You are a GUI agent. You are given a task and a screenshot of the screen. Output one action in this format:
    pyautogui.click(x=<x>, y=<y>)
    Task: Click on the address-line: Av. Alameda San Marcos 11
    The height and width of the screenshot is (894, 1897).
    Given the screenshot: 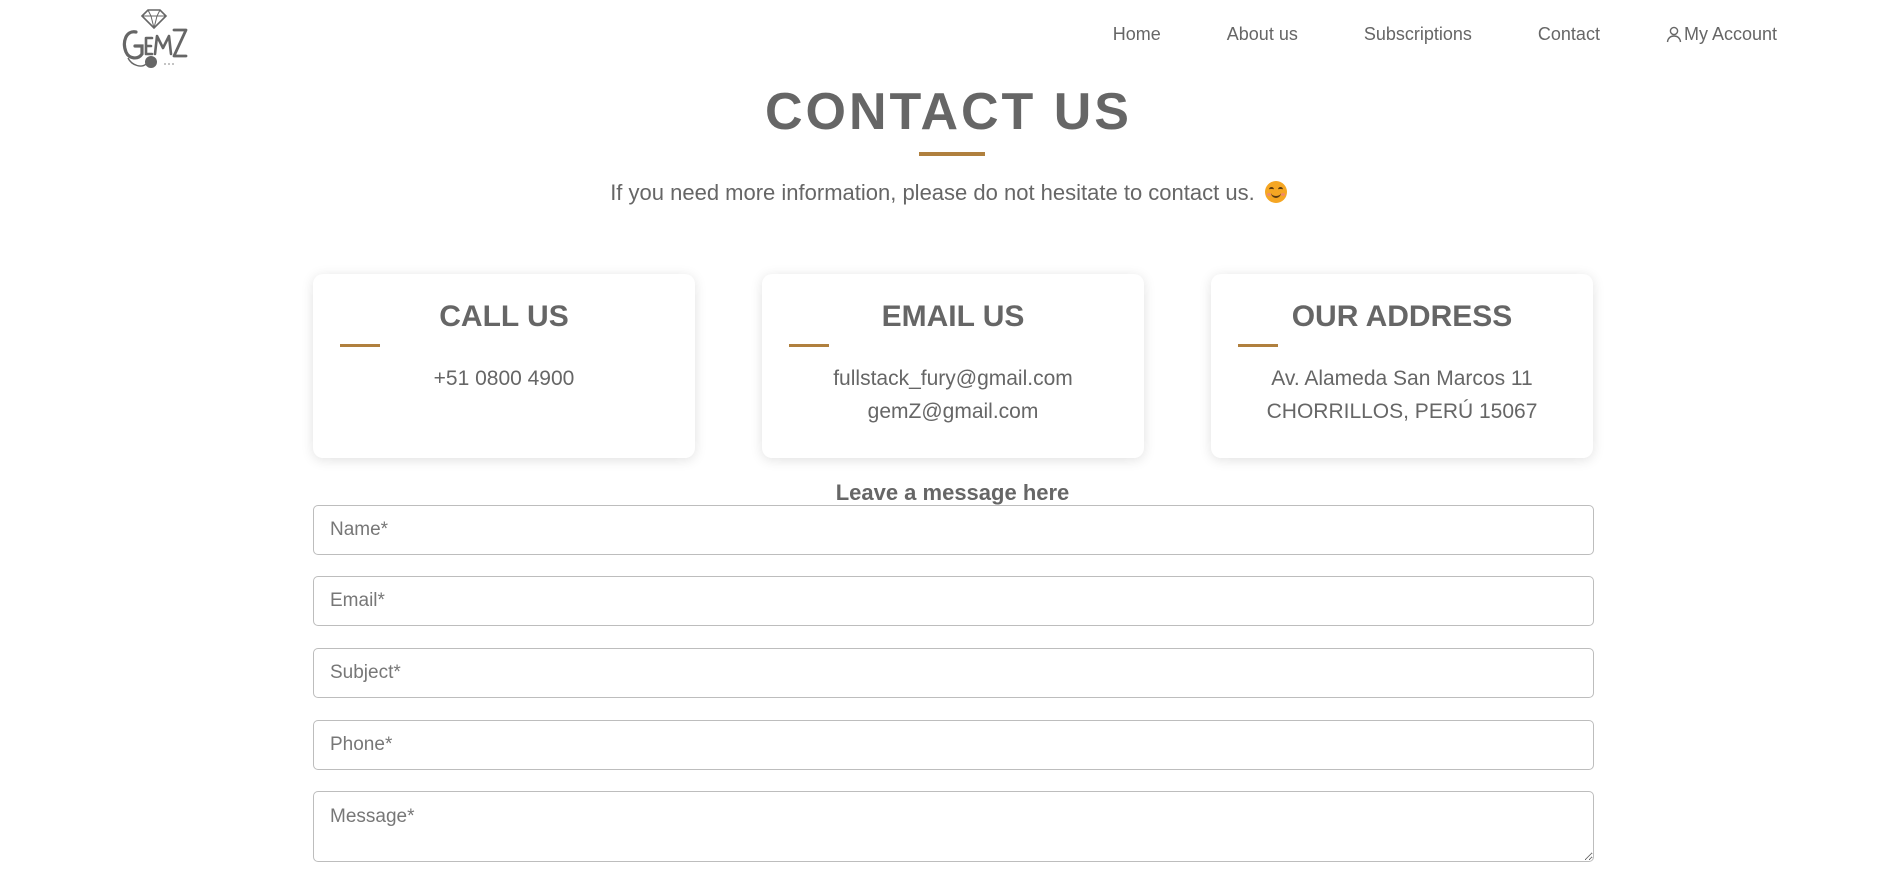 What is the action you would take?
    pyautogui.click(x=1402, y=378)
    